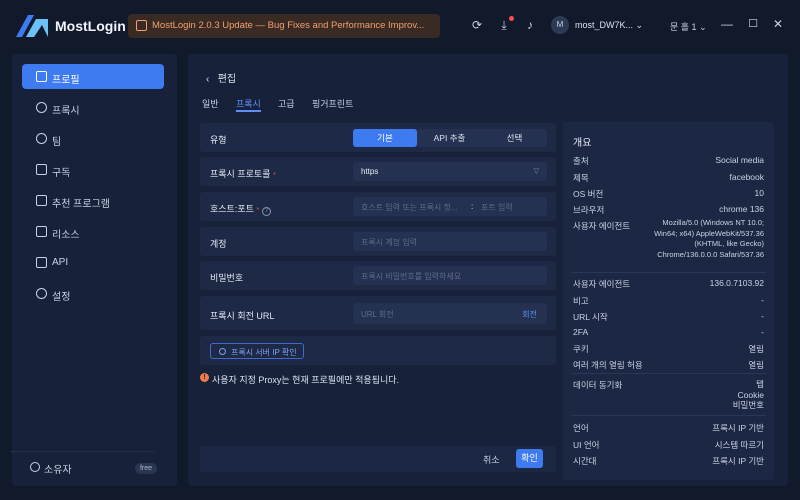 The width and height of the screenshot is (800, 500). I want to click on account-row: 계정 프록시 계정 입력, so click(378, 241).